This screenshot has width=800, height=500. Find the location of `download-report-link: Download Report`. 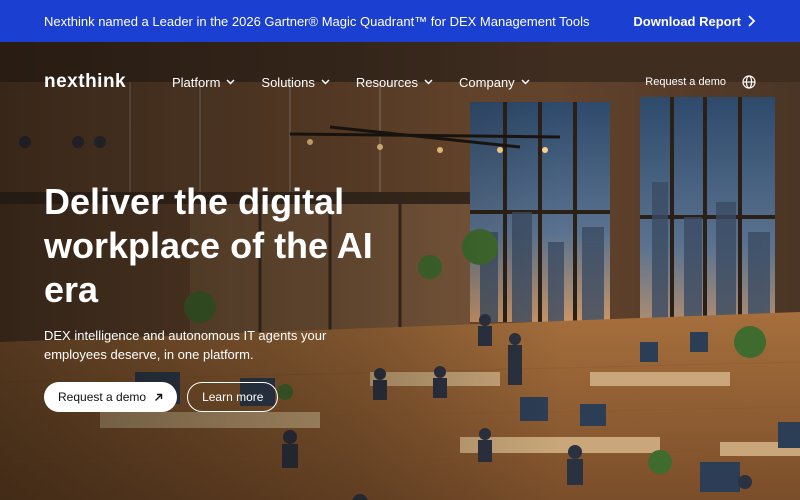

download-report-link: Download Report is located at coordinates (694, 21).